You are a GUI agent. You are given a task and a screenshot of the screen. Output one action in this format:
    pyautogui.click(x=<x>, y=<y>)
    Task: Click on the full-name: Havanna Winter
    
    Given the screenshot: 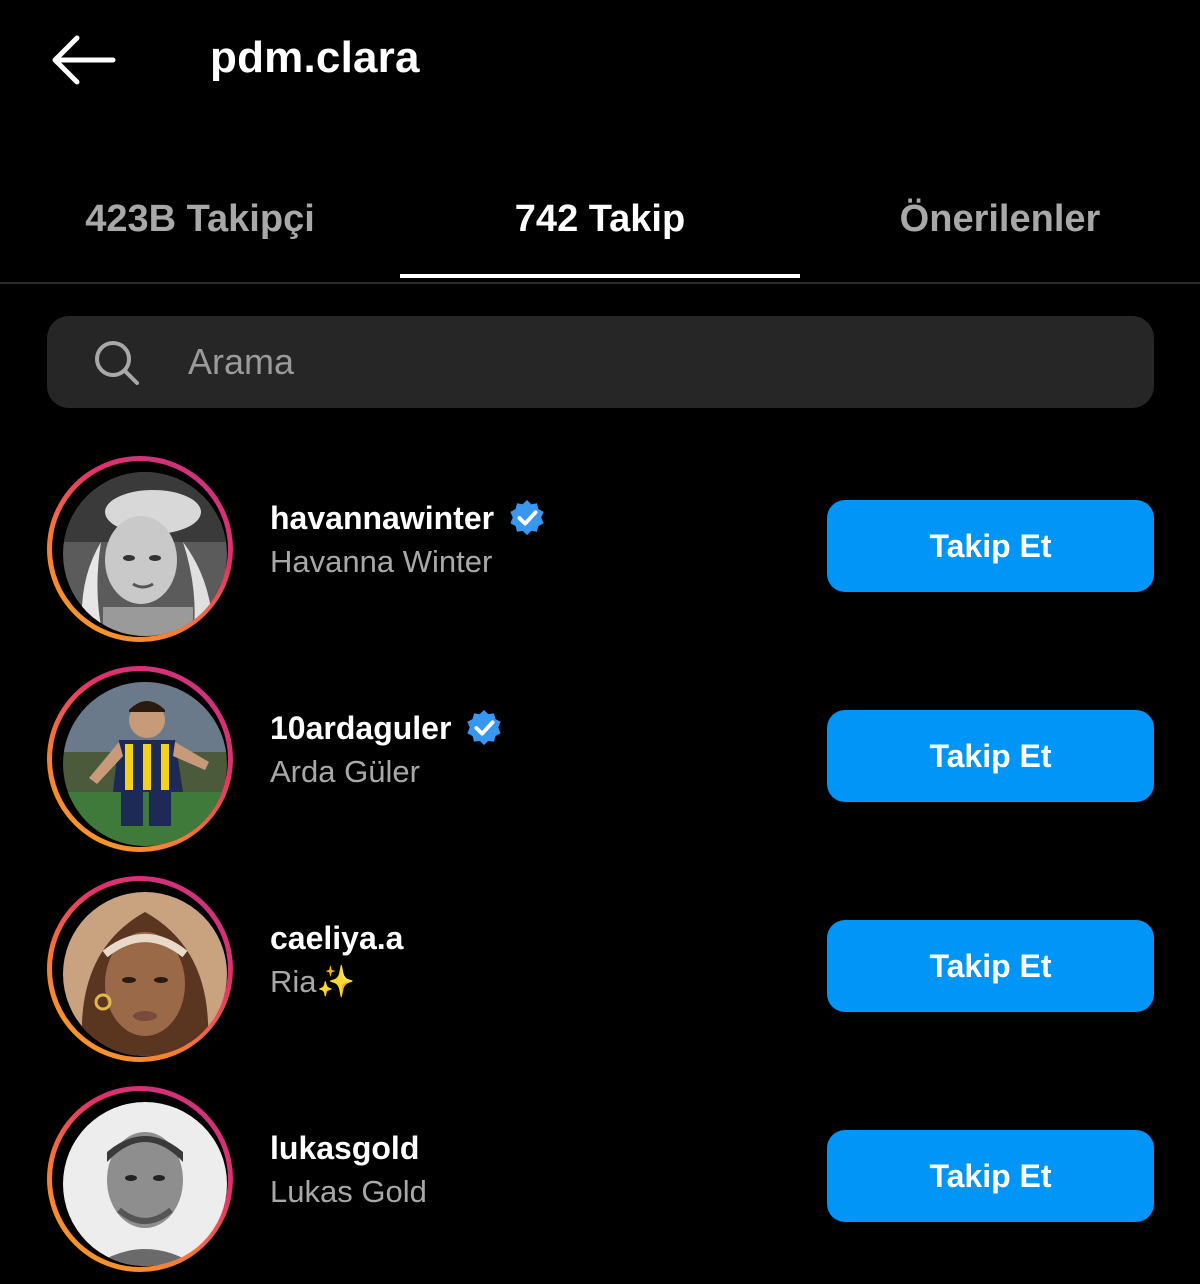 What is the action you would take?
    pyautogui.click(x=381, y=561)
    